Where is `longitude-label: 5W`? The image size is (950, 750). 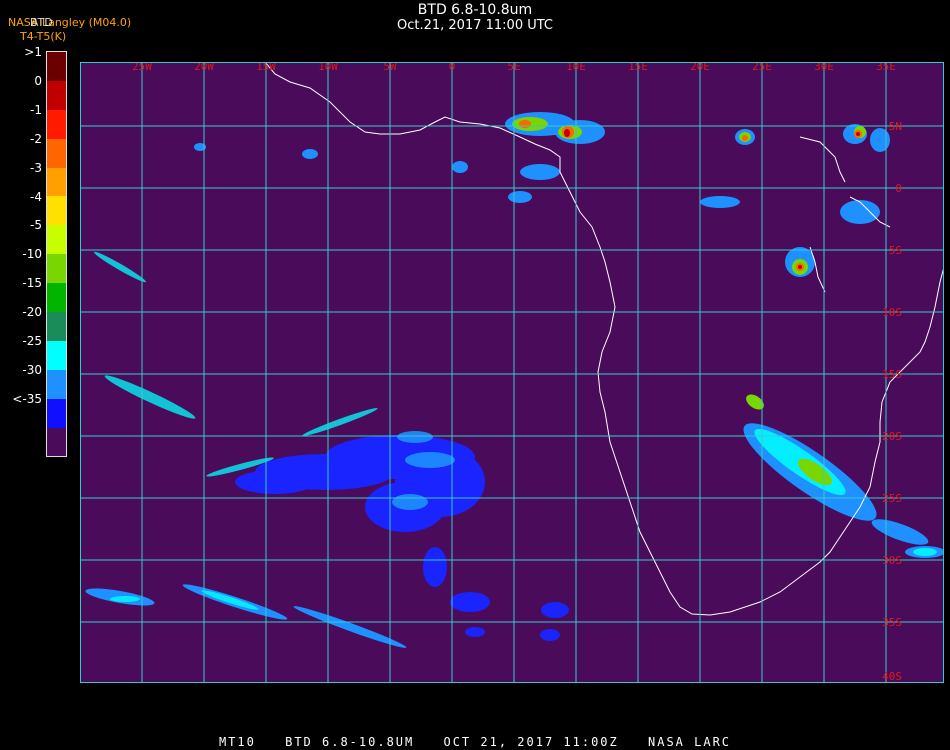
longitude-label: 5W is located at coordinates (390, 67).